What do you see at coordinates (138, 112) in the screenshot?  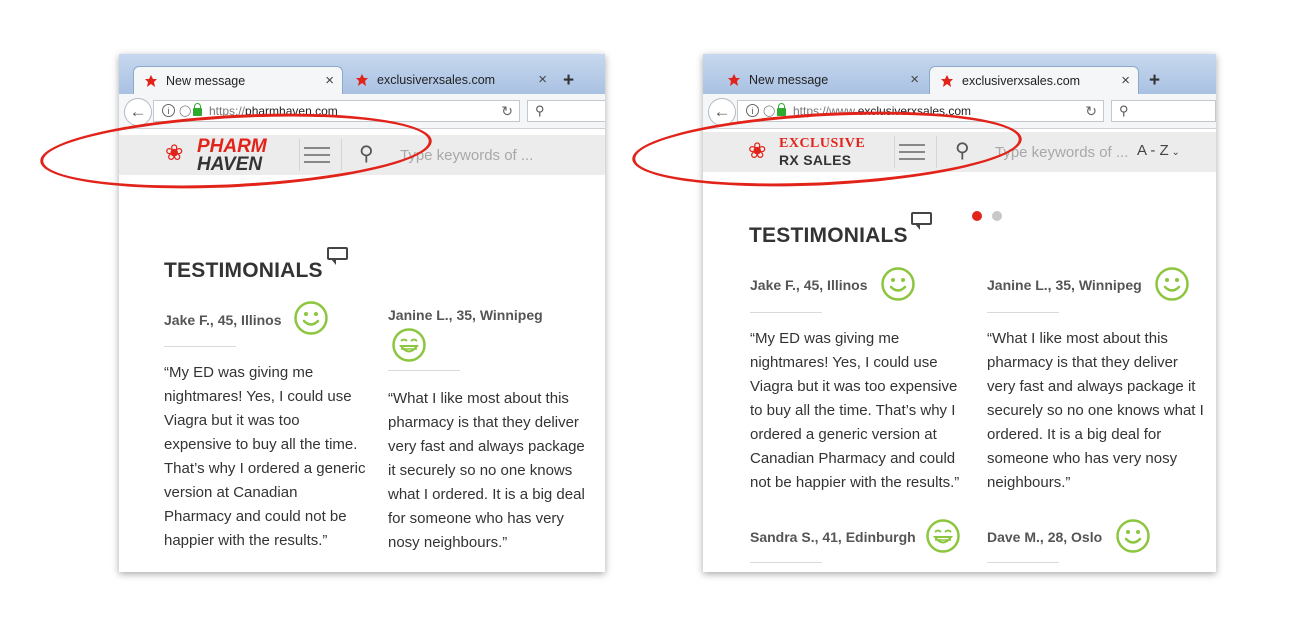 I see `back-arrow-icon: ←` at bounding box center [138, 112].